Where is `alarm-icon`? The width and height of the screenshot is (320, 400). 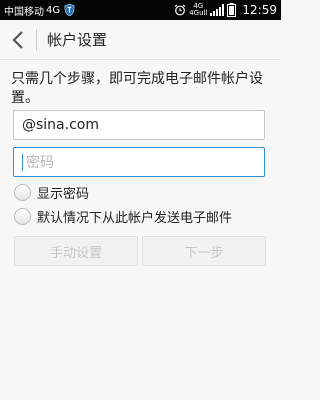
alarm-icon is located at coordinates (180, 10).